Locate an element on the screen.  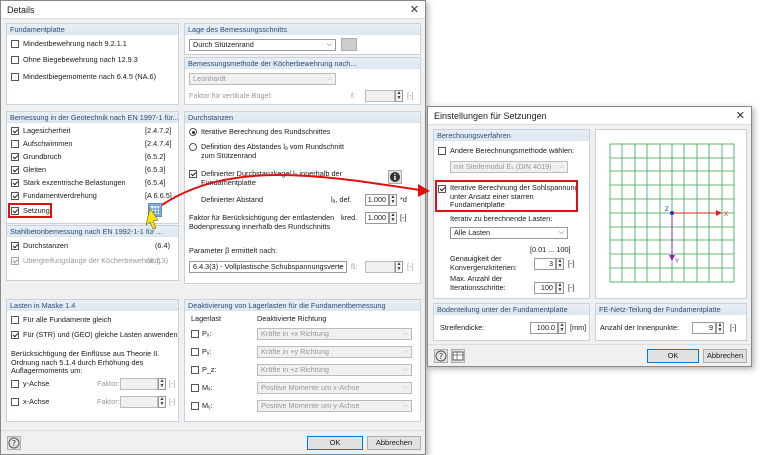
sym-kred: kred. is located at coordinates (349, 217).